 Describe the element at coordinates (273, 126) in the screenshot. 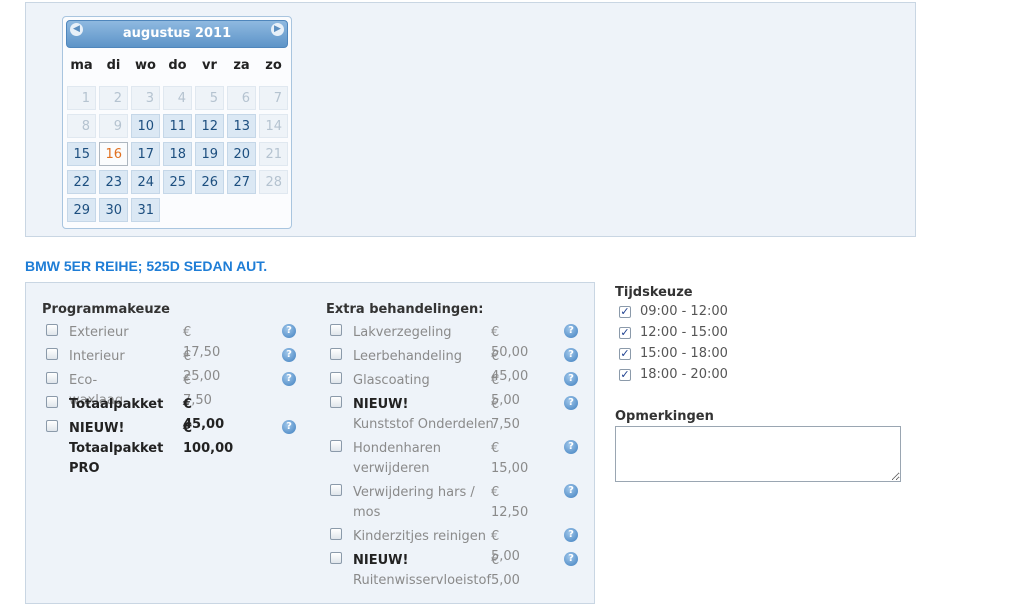

I see `calendar-day: 14` at that location.